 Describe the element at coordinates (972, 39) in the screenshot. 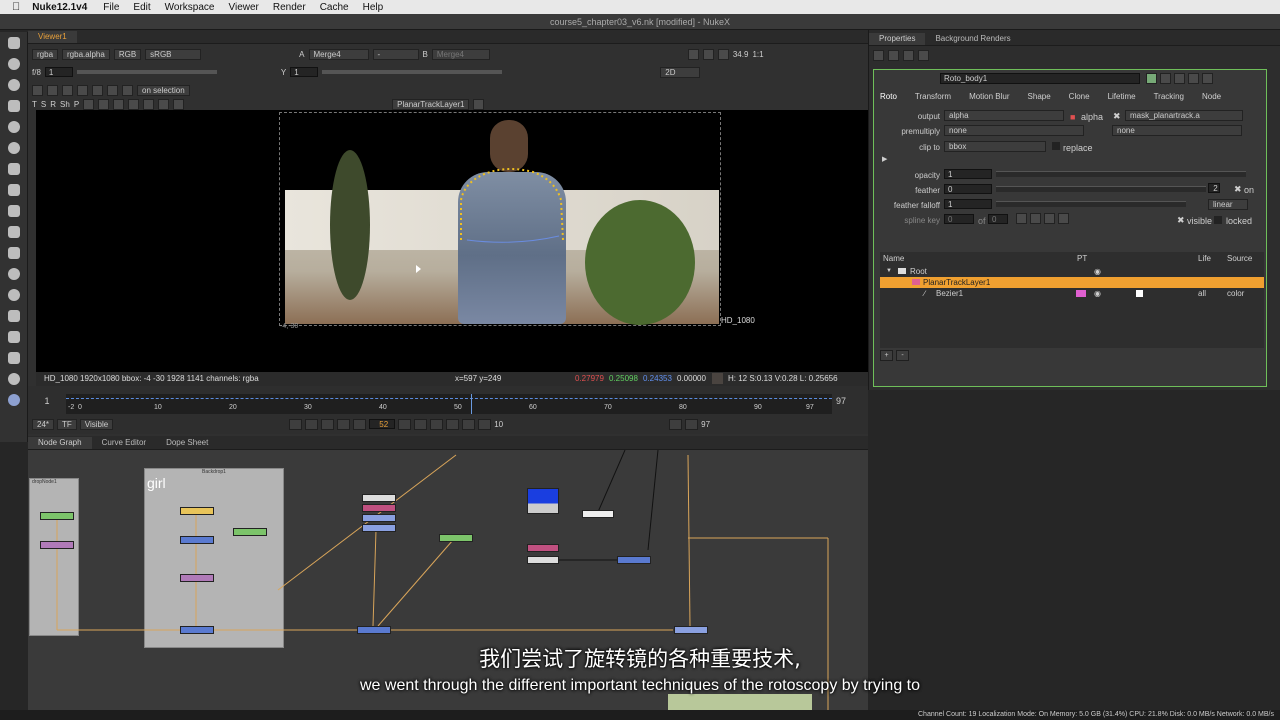

I see `tab-background-renders: Background Renders` at that location.